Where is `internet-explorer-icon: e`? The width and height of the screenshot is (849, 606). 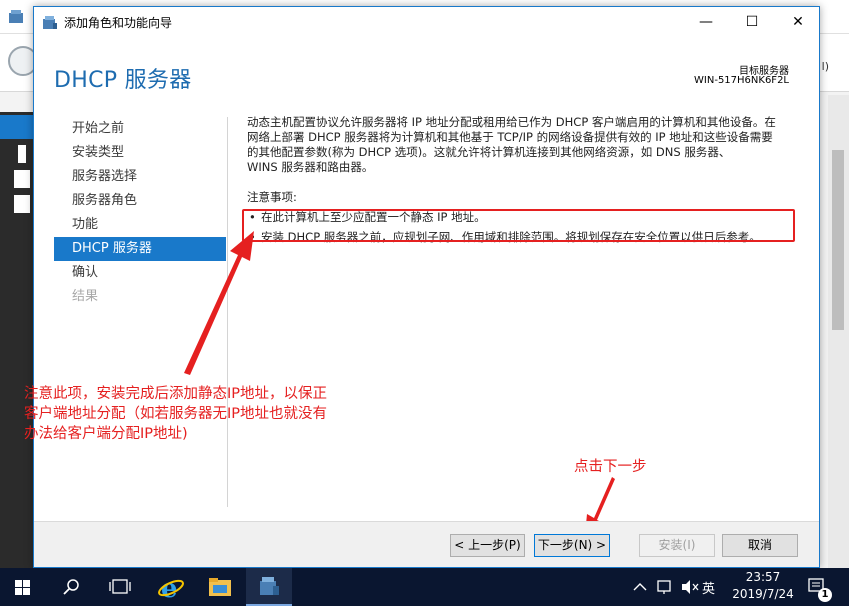
internet-explorer-icon: e is located at coordinates (171, 589).